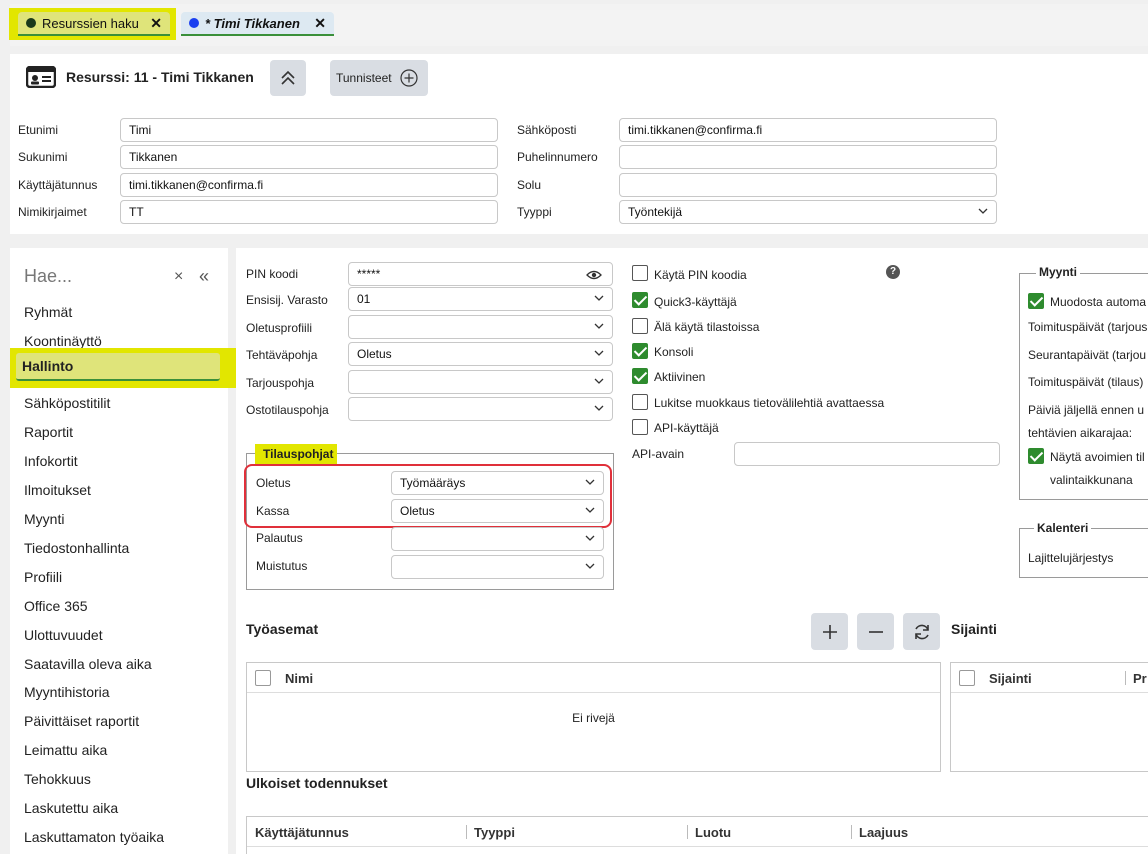  What do you see at coordinates (883, 832) in the screenshot?
I see `column-header-laajuus: Laajuus` at bounding box center [883, 832].